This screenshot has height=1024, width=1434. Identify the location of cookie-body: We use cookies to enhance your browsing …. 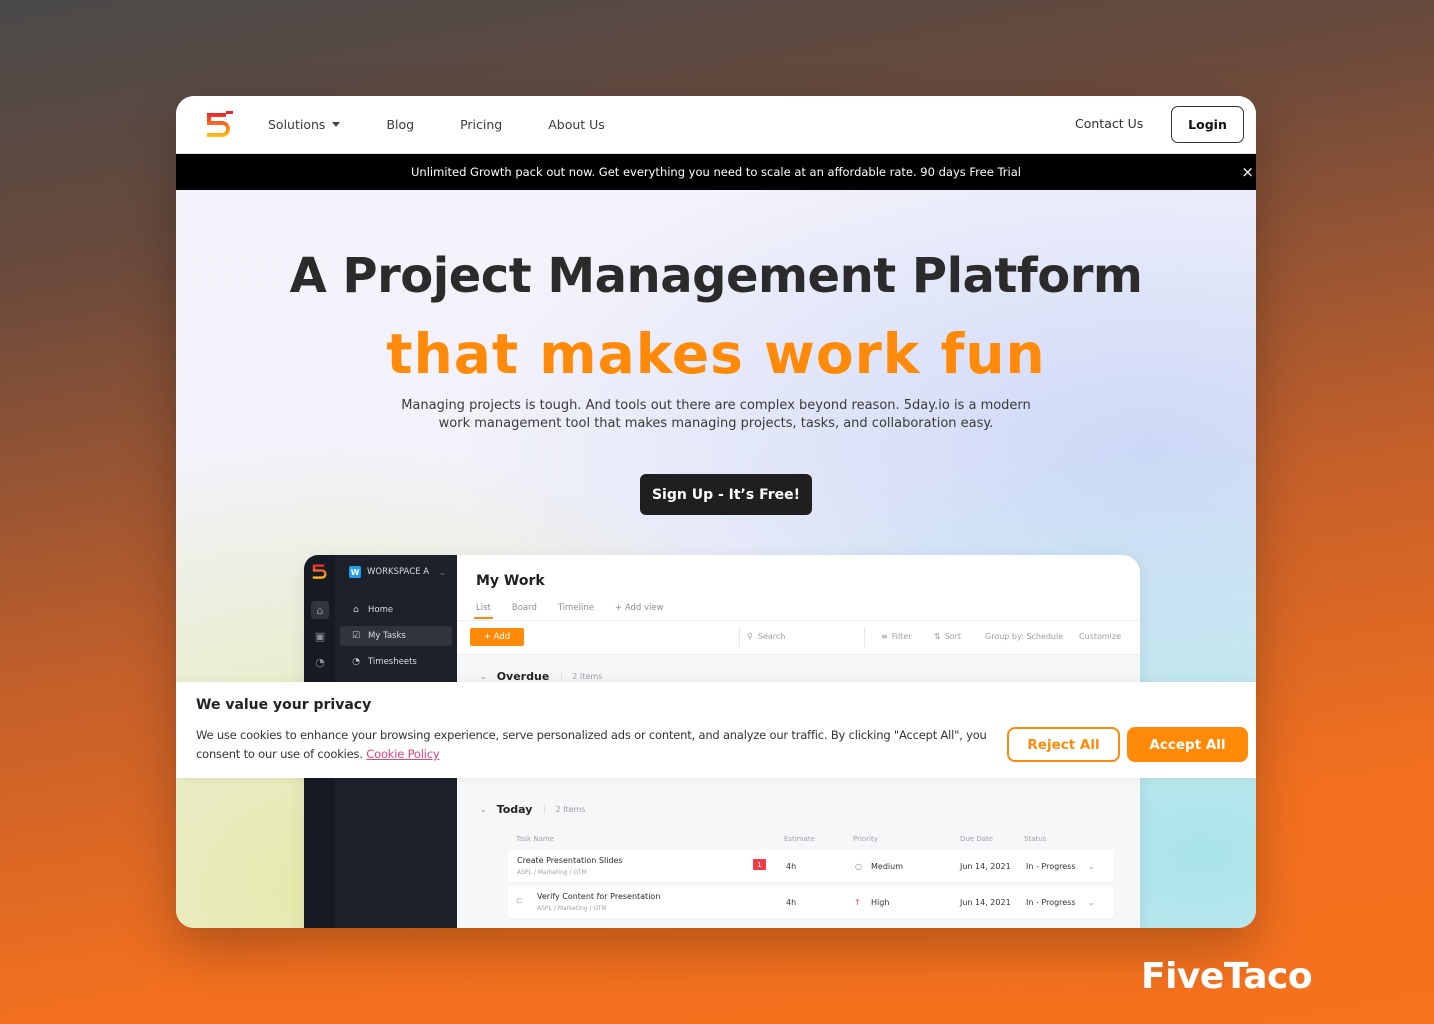
(591, 744).